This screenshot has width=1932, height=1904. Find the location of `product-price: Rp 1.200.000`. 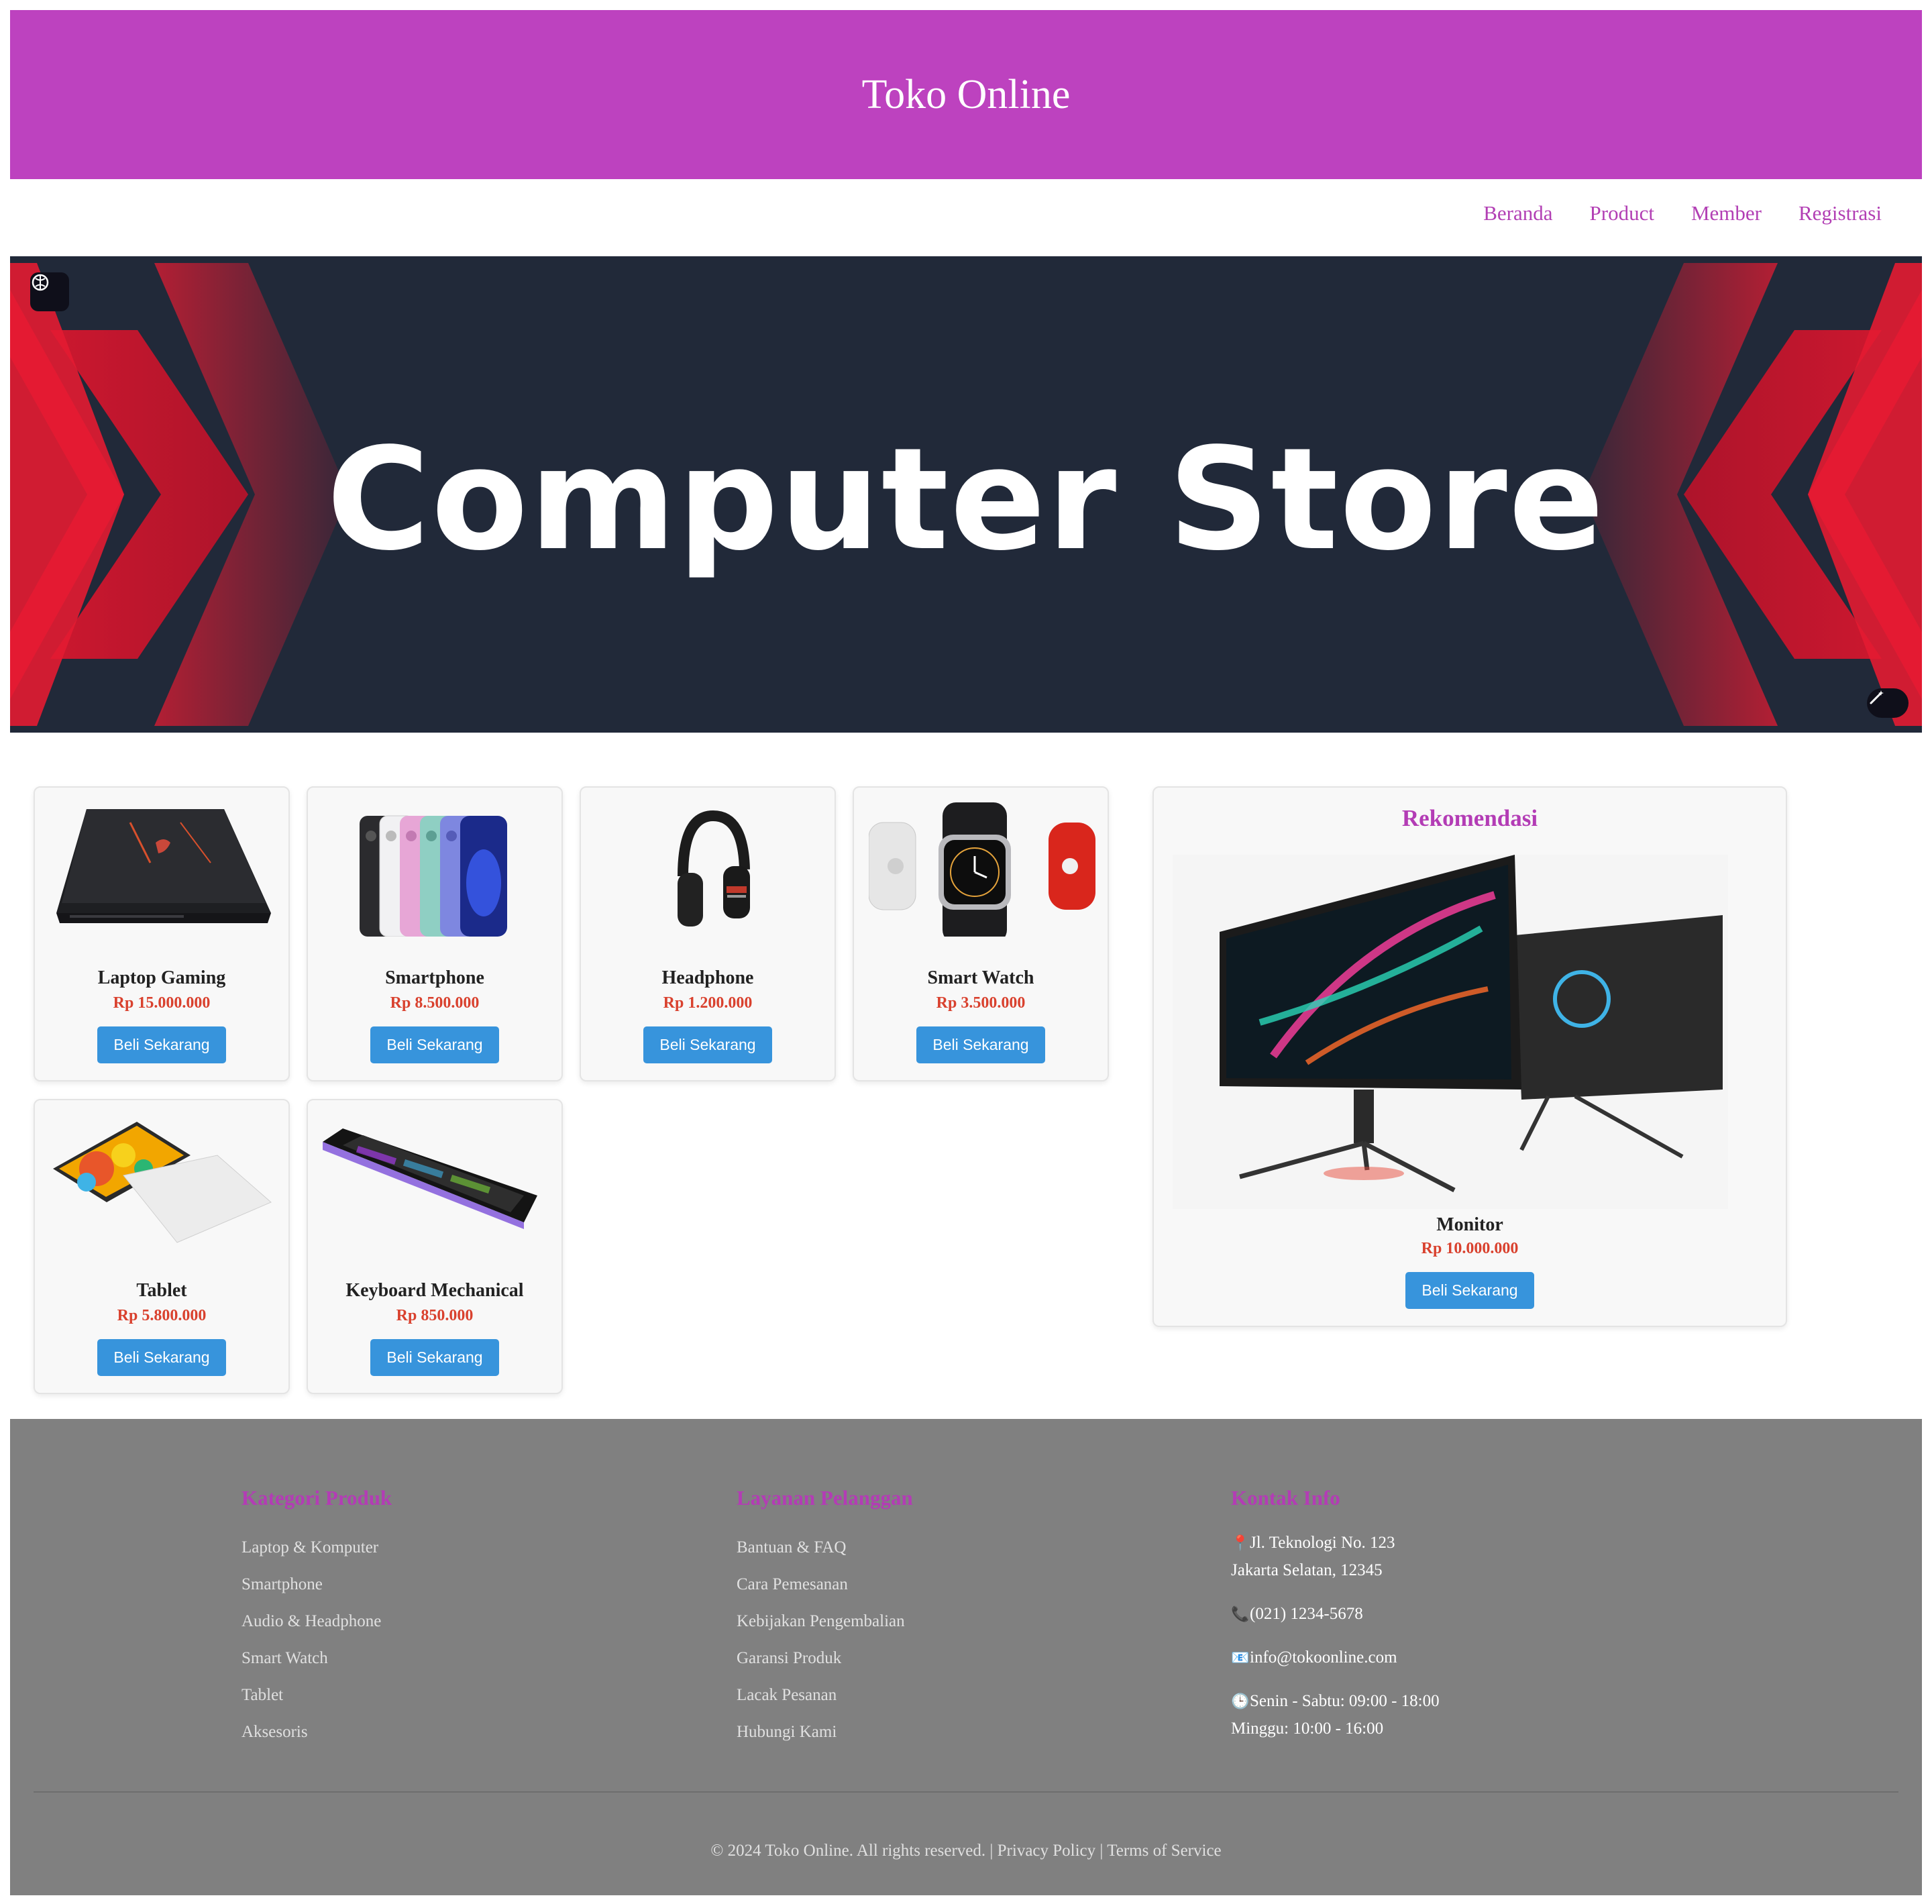

product-price: Rp 1.200.000 is located at coordinates (708, 1003).